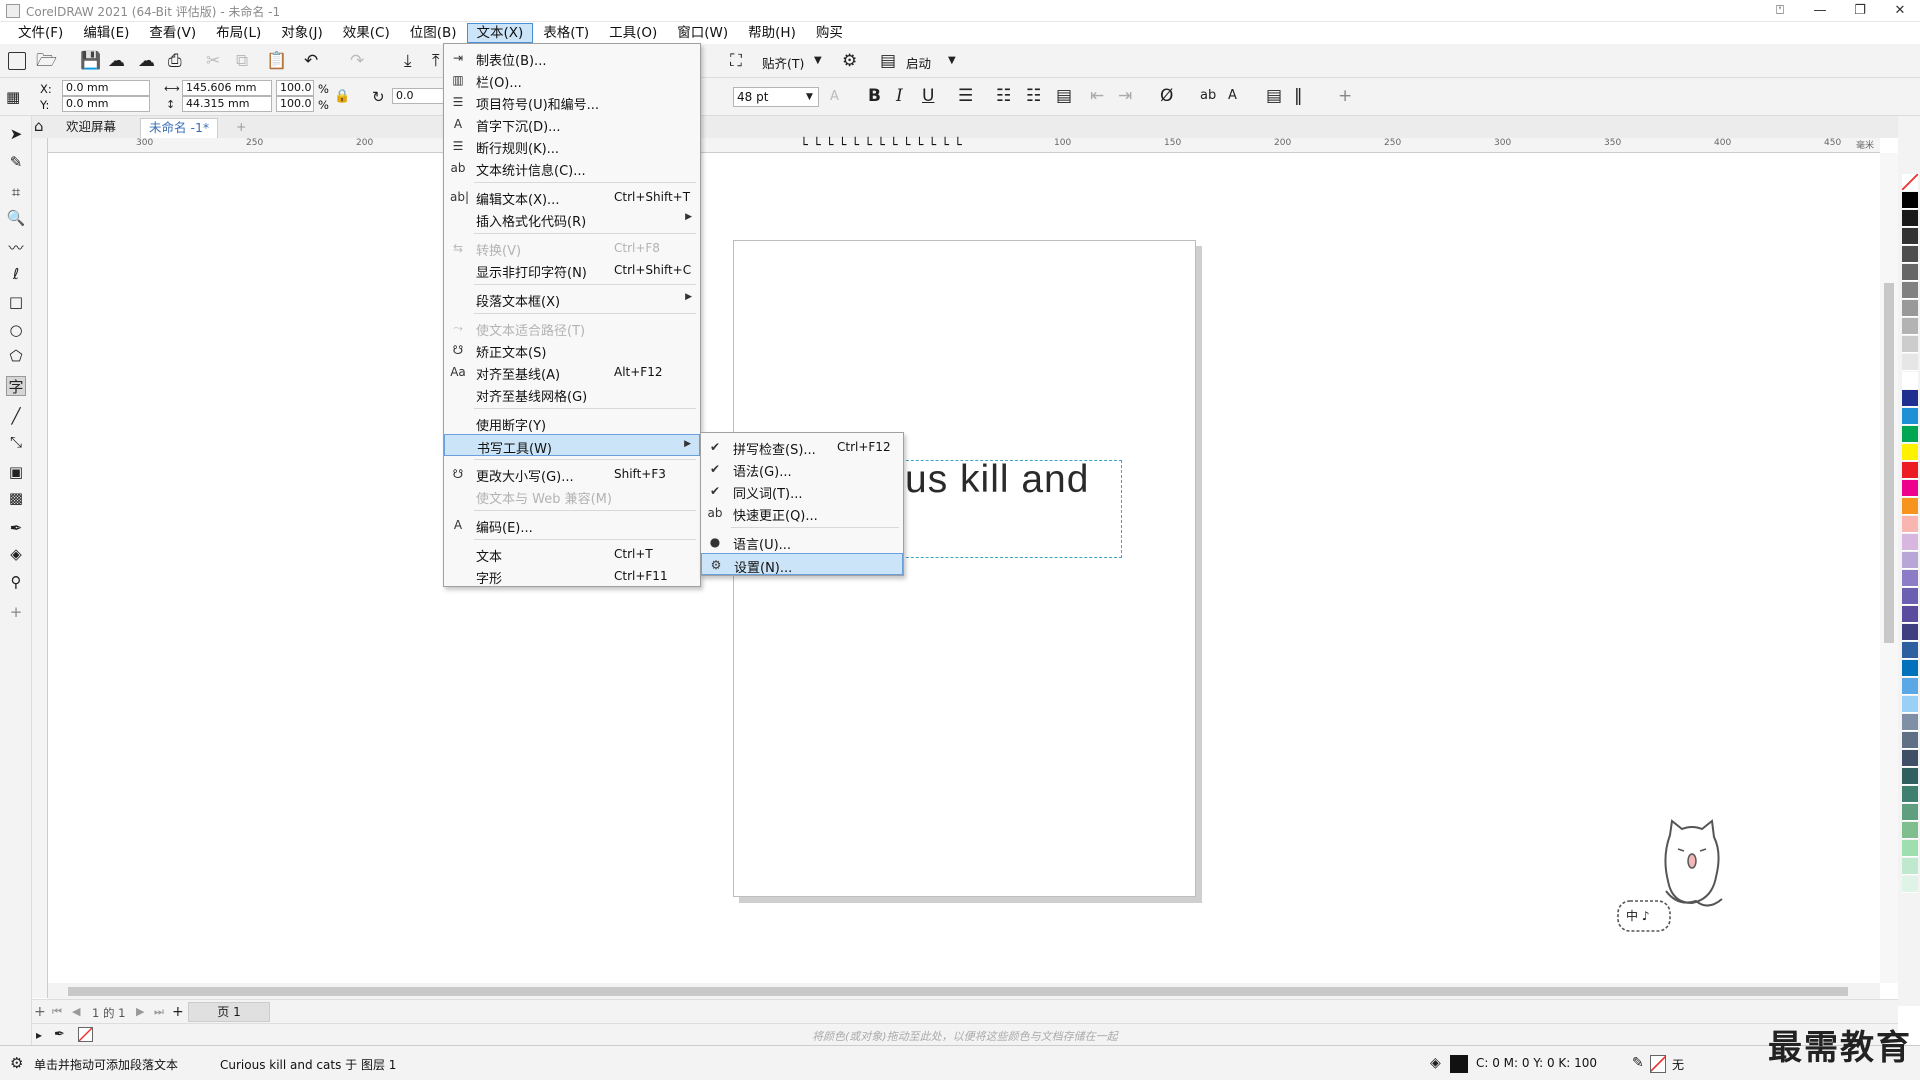  I want to click on menu-object: 对象(J), so click(302, 33).